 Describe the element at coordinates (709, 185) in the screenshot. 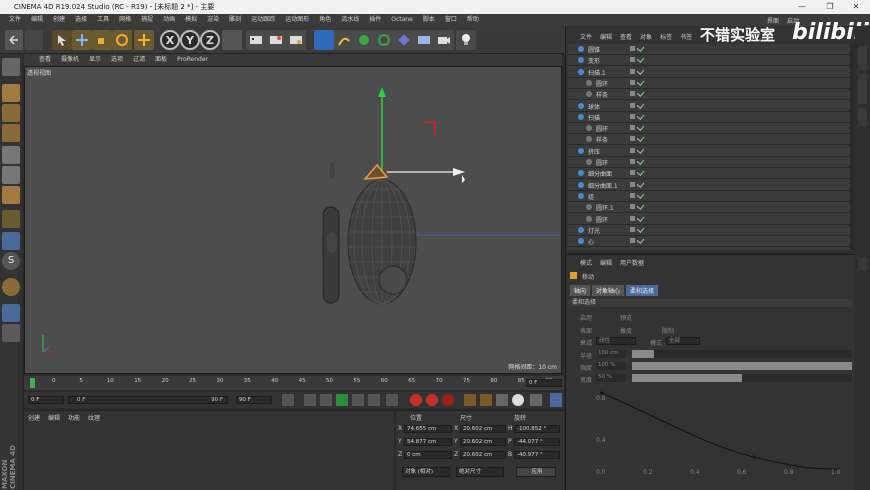

I see `object-row: 细分曲面.1` at that location.